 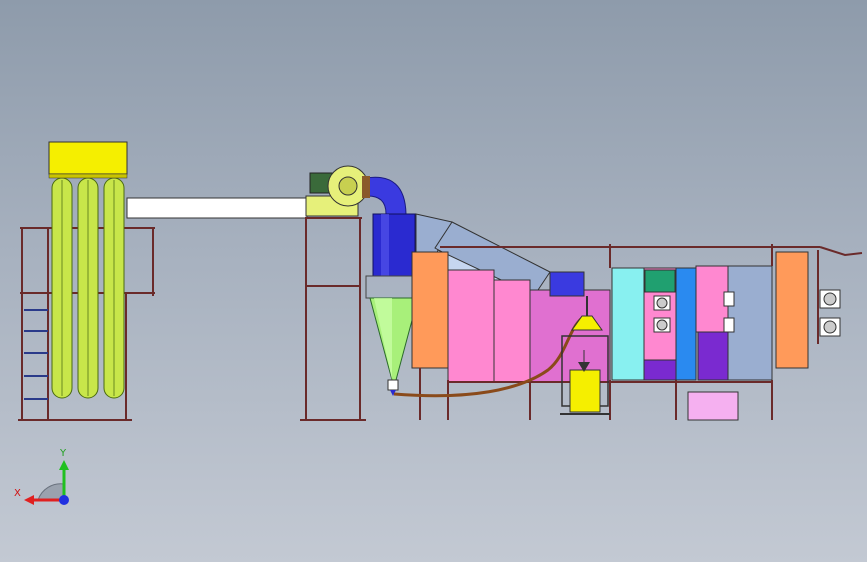 I want to click on powder-barrel, so click(x=585, y=391).